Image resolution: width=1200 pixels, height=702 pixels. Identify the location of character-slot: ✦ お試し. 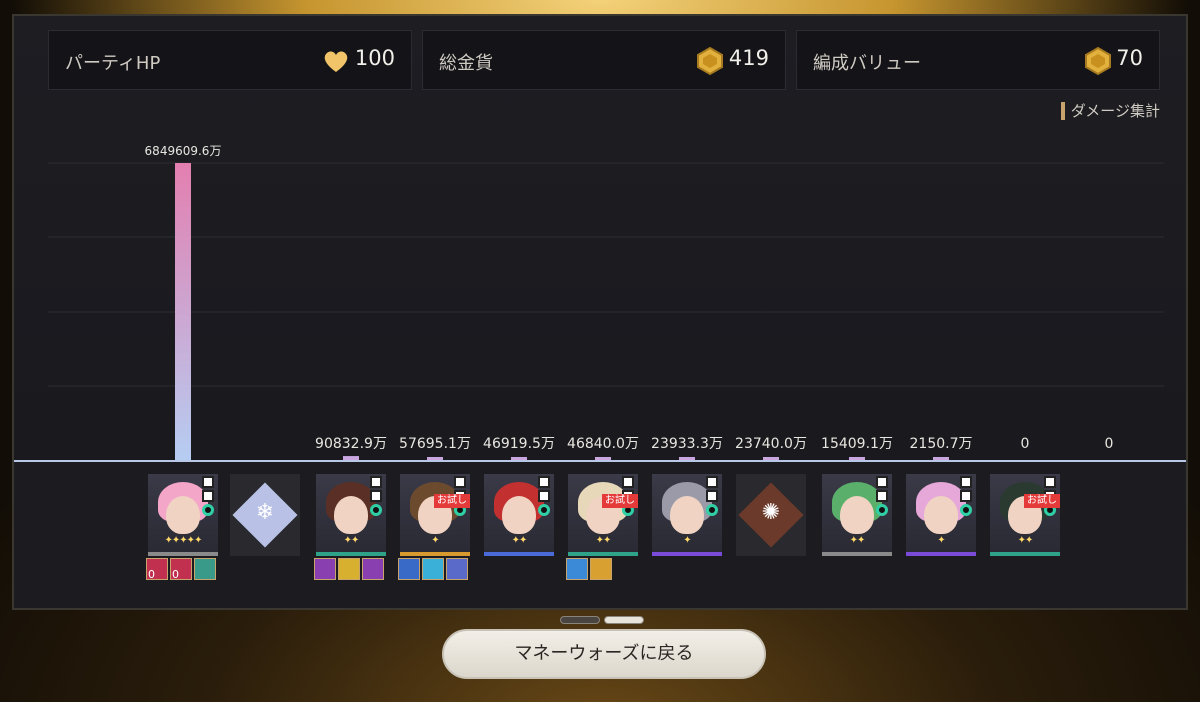
(435, 515).